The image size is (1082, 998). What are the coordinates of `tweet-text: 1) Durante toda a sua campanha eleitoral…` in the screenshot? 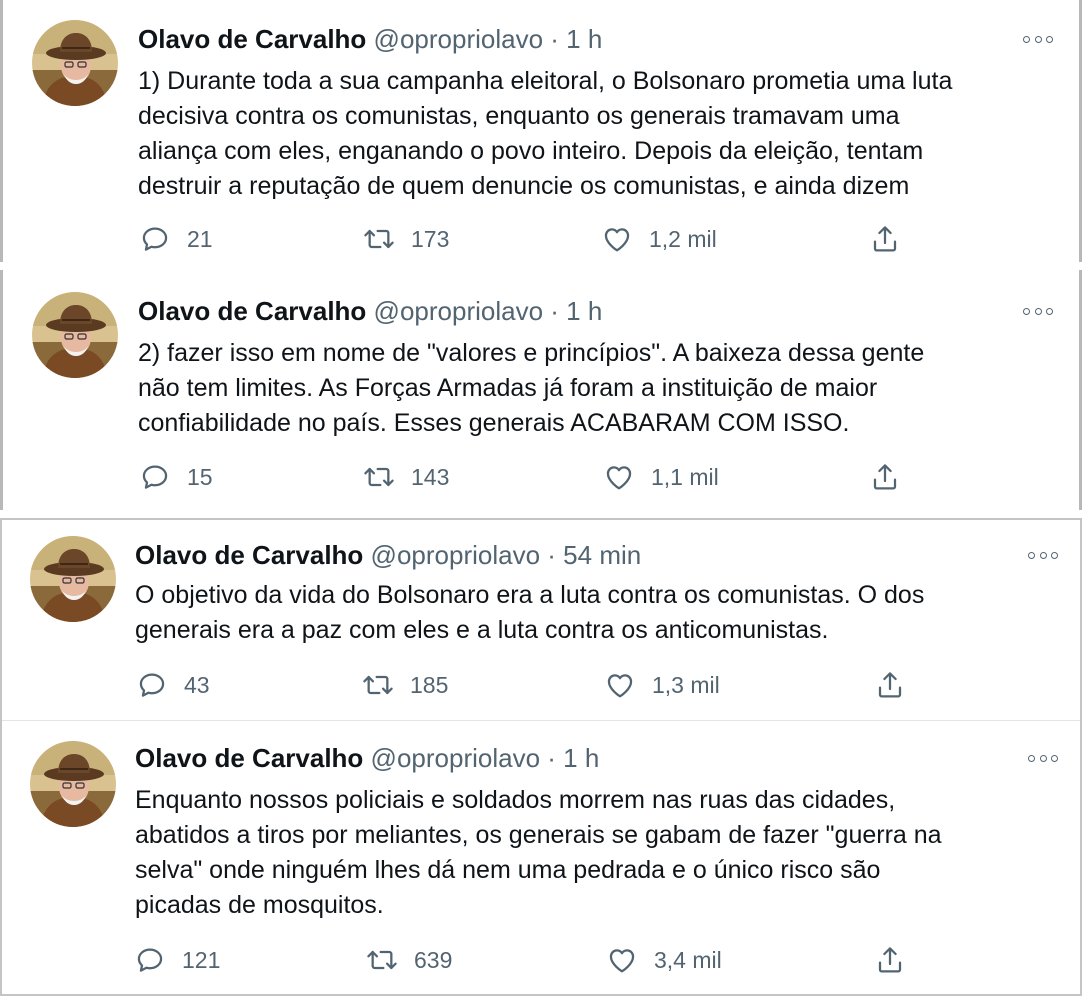 It's located at (545, 134).